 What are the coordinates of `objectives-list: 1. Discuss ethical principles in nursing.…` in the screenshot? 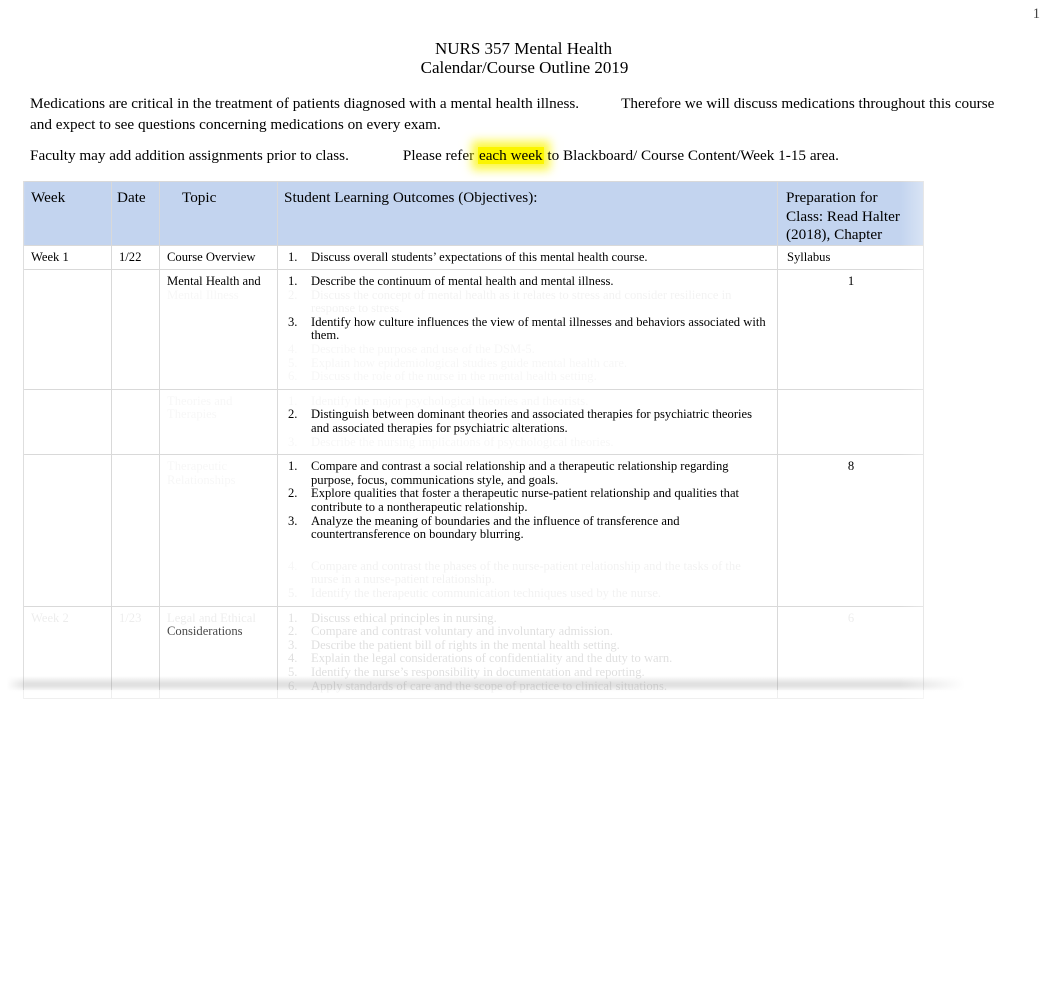 It's located at (528, 652).